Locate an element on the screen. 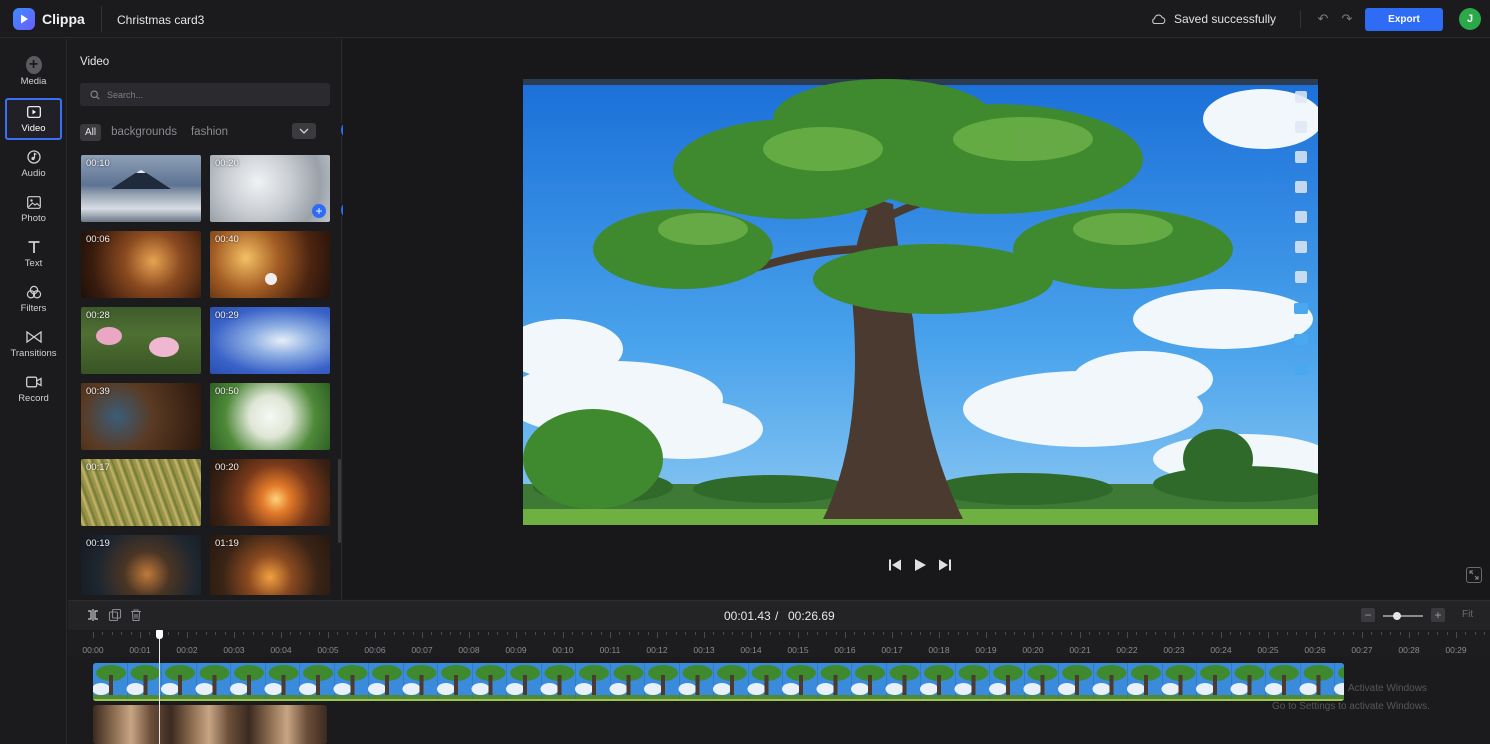 Image resolution: width=1490 pixels, height=744 pixels. scrollbar is located at coordinates (339, 501).